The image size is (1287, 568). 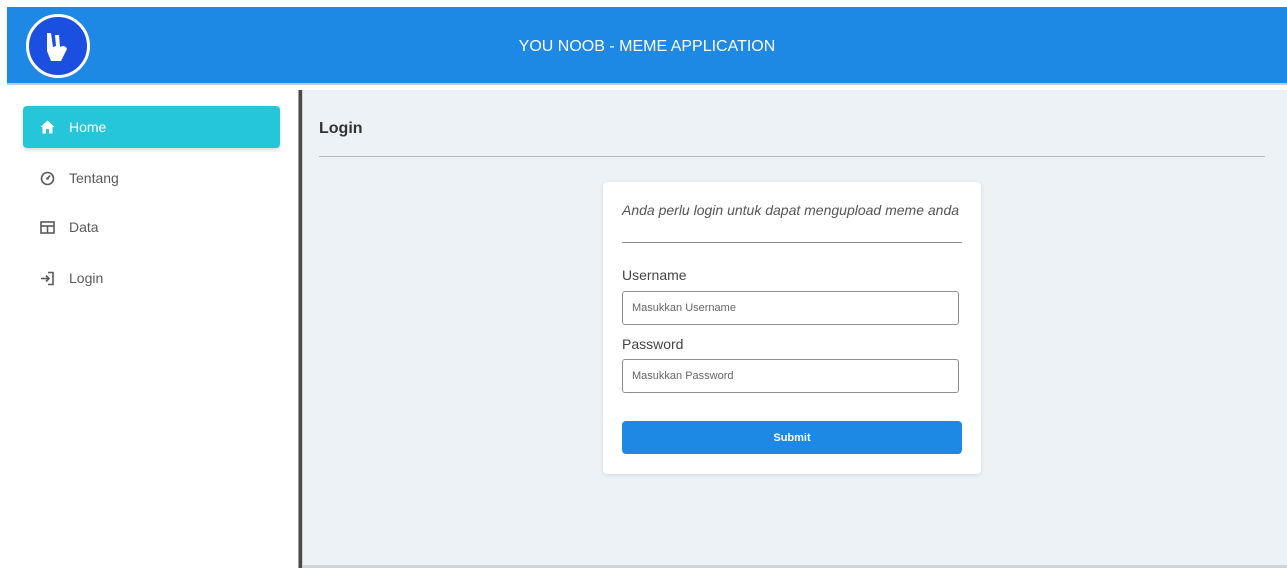 I want to click on sidebar-item-tentang: Tentang, so click(x=151, y=178).